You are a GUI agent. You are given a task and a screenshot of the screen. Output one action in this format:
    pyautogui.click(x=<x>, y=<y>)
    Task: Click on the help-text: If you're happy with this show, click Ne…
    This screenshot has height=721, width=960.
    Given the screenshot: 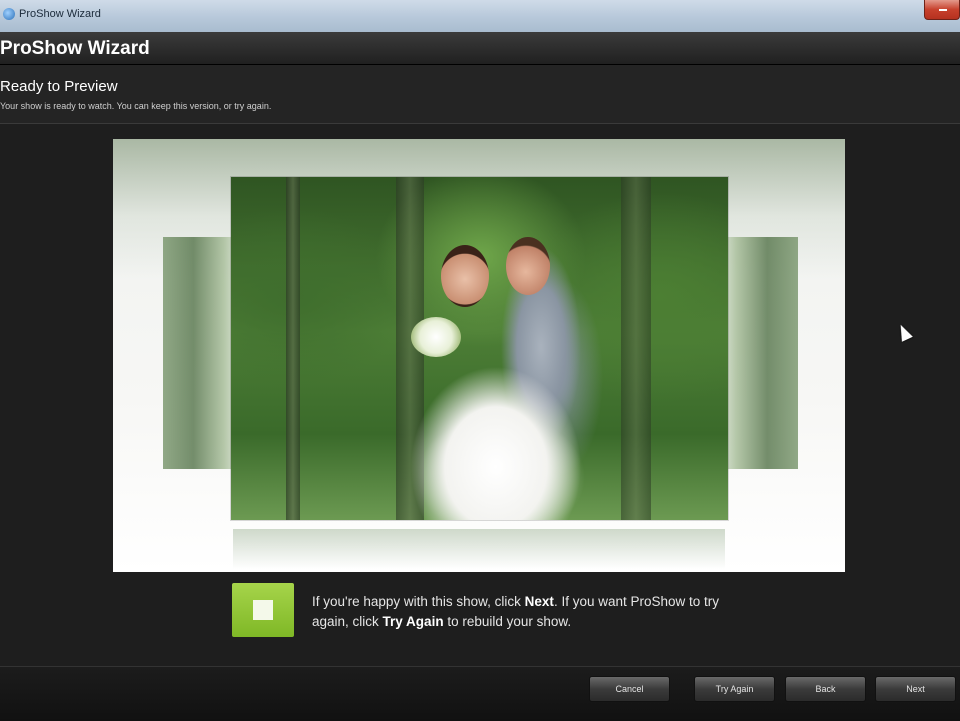 What is the action you would take?
    pyautogui.click(x=522, y=612)
    